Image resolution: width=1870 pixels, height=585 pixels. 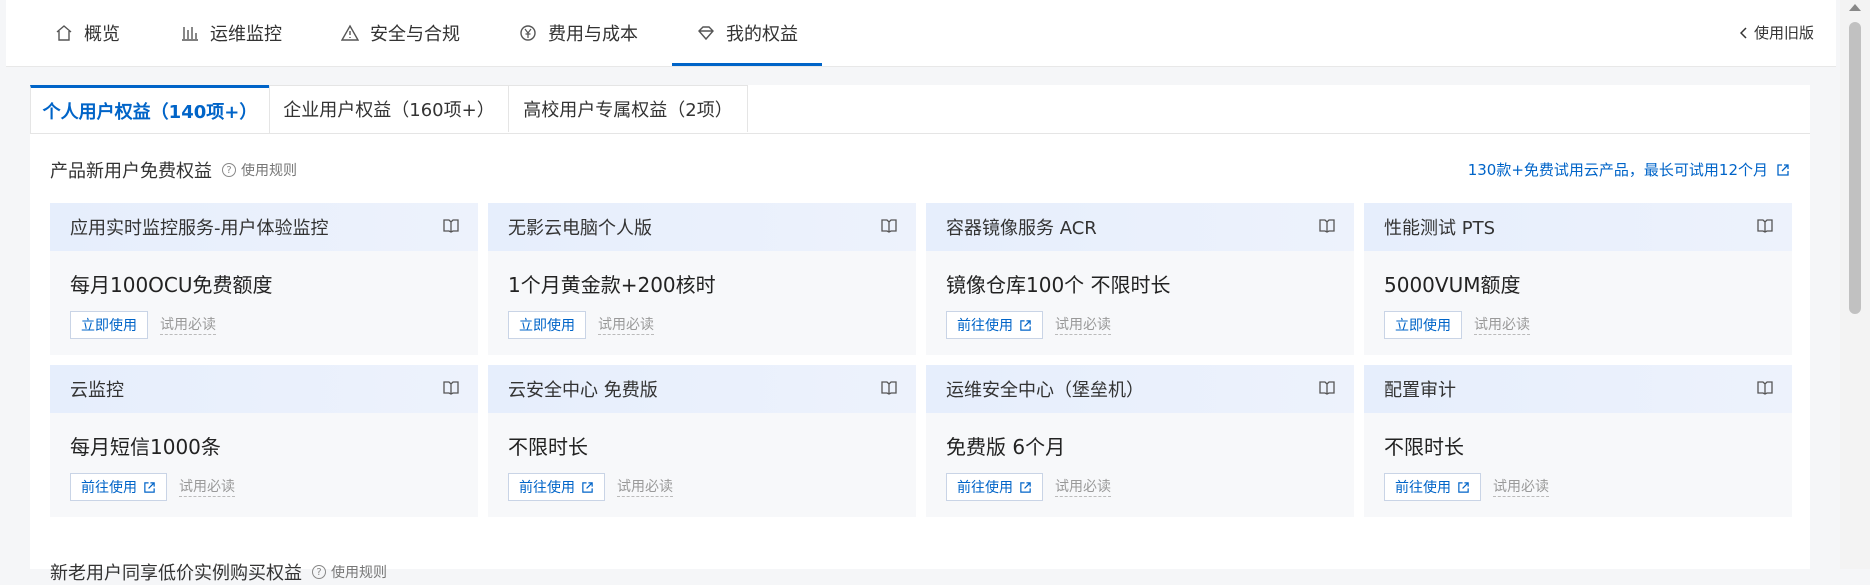 I want to click on tab-label: 企业用户权益（160项+）, so click(x=389, y=110).